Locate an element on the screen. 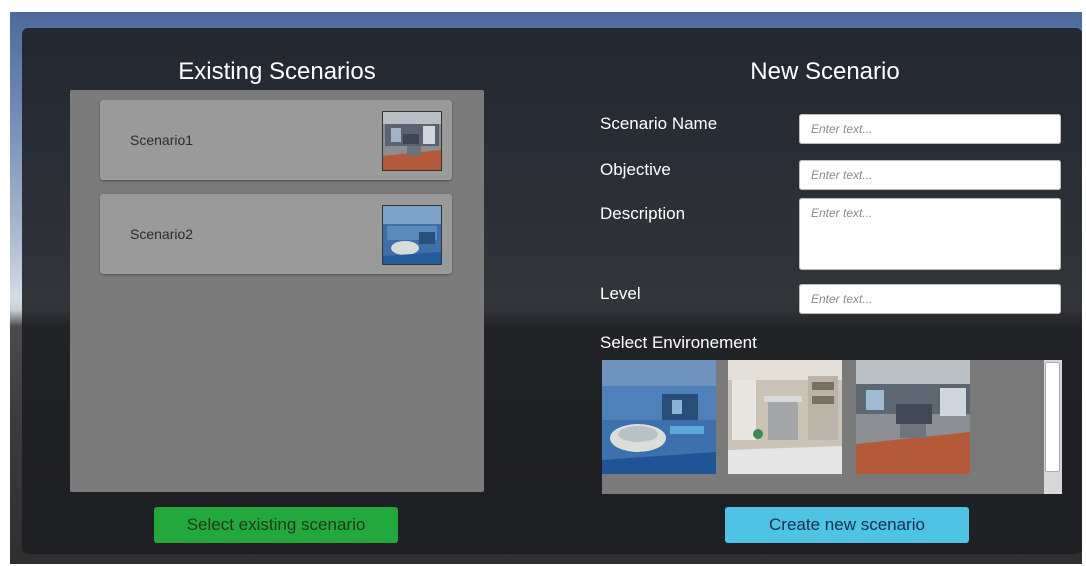  objective-input is located at coordinates (930, 175).